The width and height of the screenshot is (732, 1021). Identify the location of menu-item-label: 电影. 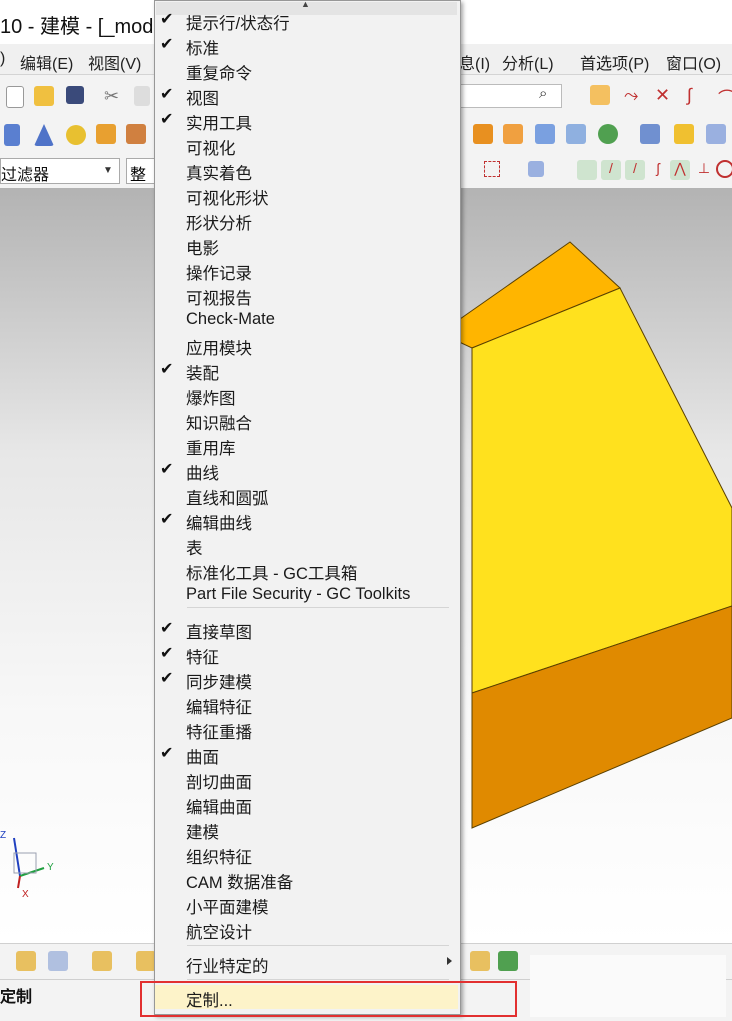
(202, 249).